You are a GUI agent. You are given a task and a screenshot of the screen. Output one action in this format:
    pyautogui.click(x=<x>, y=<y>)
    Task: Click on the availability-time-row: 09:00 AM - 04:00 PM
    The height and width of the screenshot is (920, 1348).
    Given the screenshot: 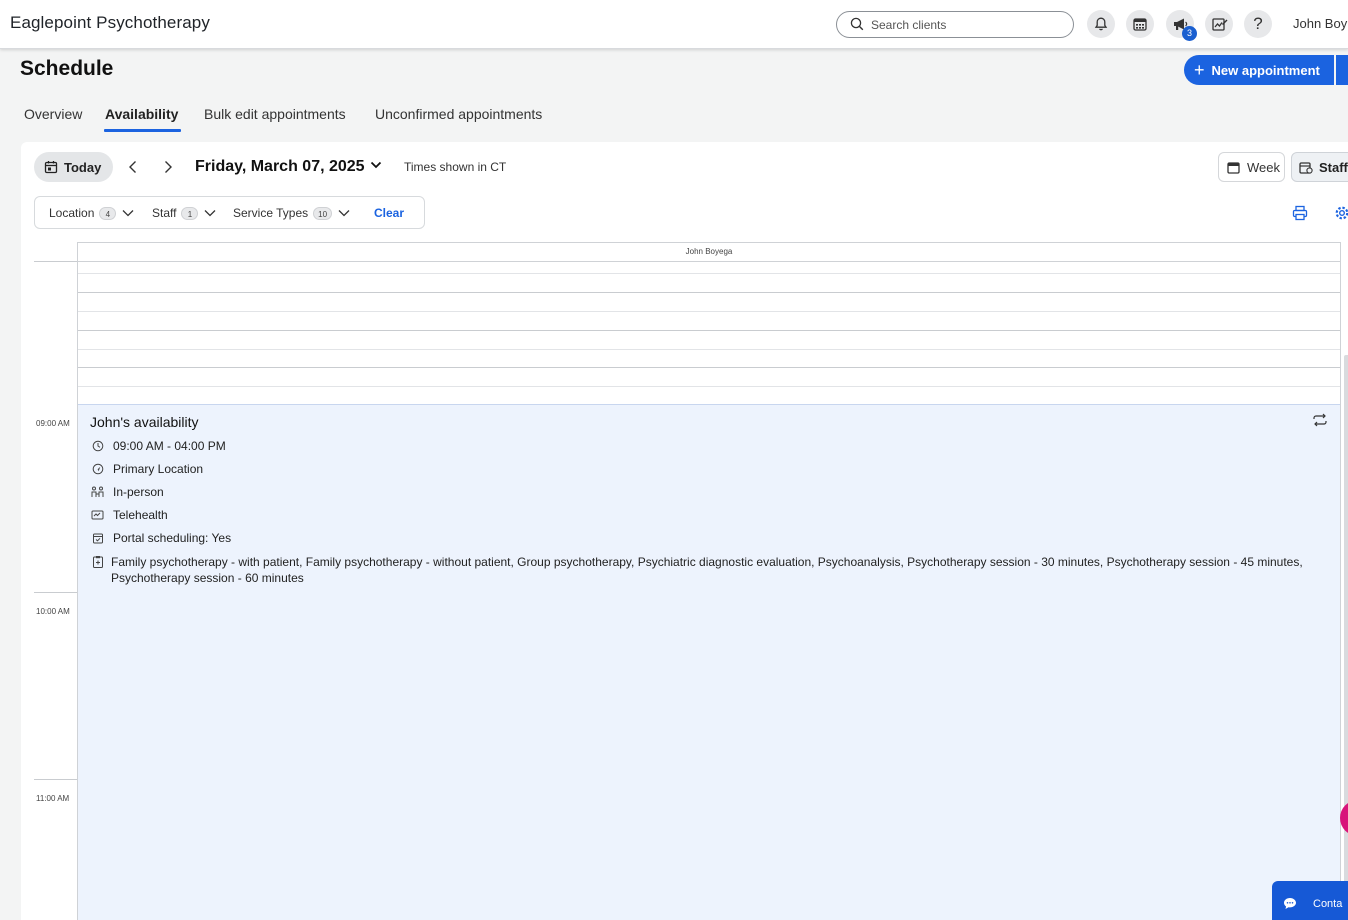 What is the action you would take?
    pyautogui.click(x=158, y=446)
    